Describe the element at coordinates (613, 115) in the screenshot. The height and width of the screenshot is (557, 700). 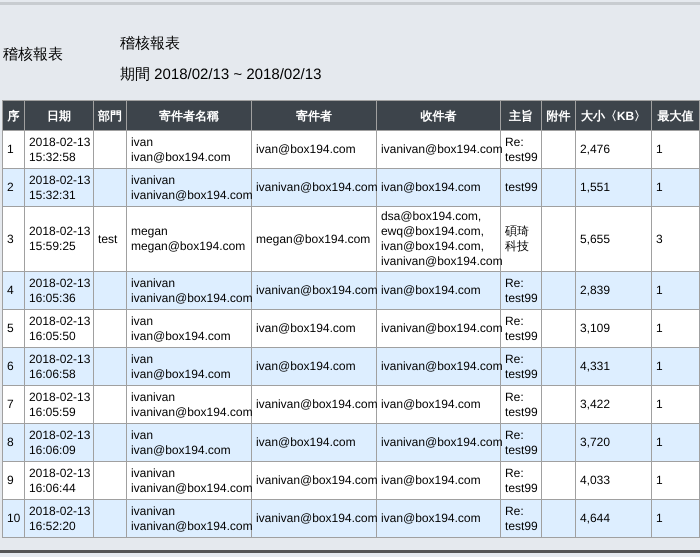
I see `column-header: 大小〈KB〉` at that location.